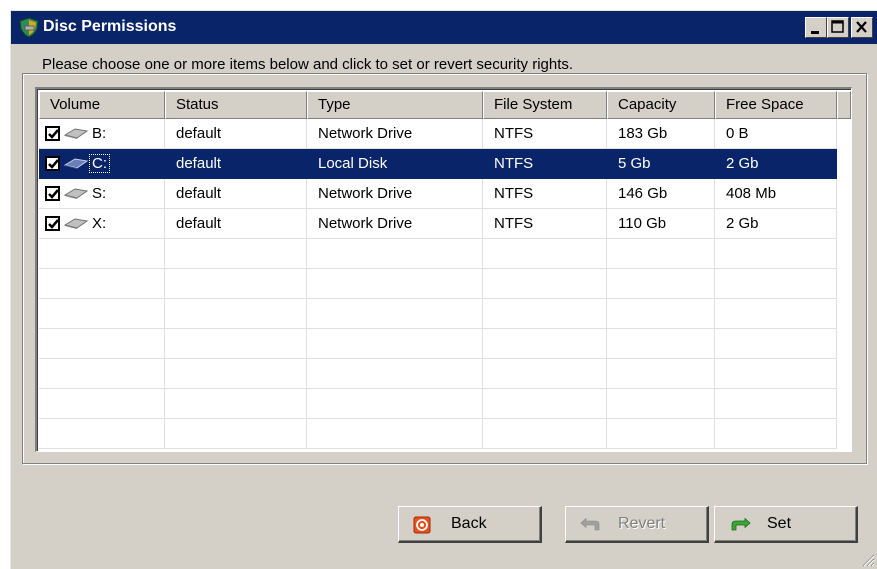  I want to click on volume-cell: B:, so click(102, 134).